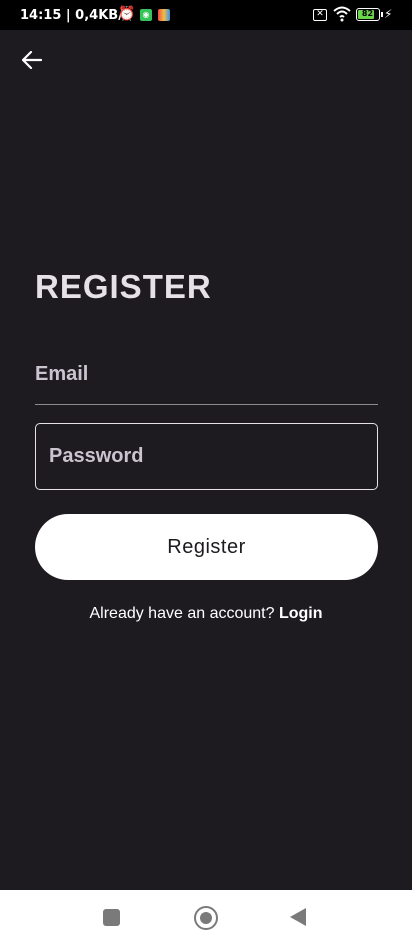 The image size is (412, 945). What do you see at coordinates (127, 14) in the screenshot?
I see `alarm-icon: ⏰` at bounding box center [127, 14].